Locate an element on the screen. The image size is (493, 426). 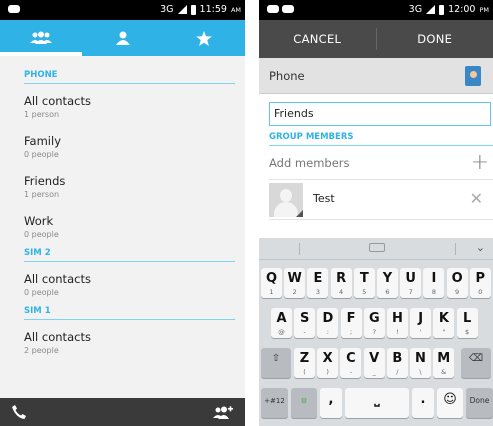
key-e: E3 is located at coordinates (318, 283).